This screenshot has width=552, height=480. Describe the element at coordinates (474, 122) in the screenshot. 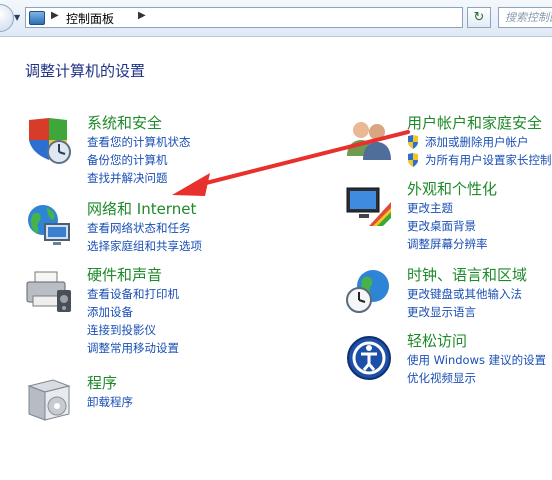

I see `category-title-user-accounts: 用户帐户和家庭安全` at that location.